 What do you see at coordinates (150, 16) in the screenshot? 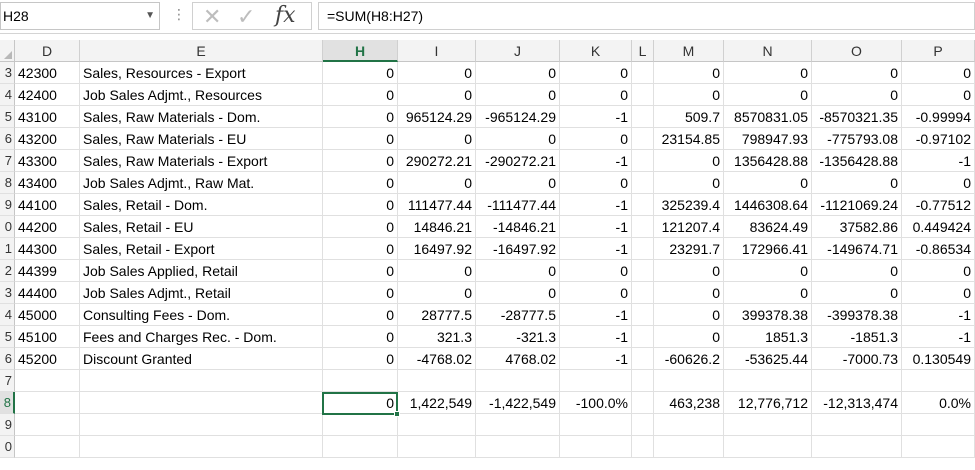
I see `chevron-down-icon: ▼` at bounding box center [150, 16].